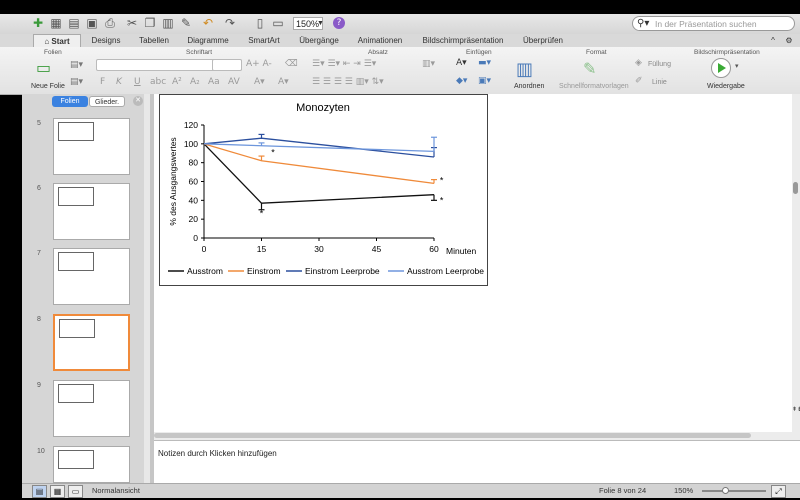 This screenshot has height=500, width=800. Describe the element at coordinates (74, 23) in the screenshot. I see `open-icon: ▤` at that location.